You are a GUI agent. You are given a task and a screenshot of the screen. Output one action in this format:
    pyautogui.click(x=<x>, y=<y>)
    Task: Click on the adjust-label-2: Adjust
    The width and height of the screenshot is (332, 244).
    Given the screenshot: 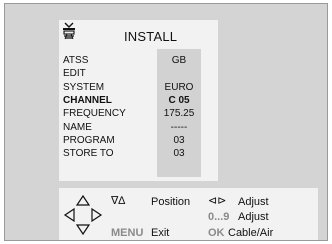 What is the action you would take?
    pyautogui.click(x=253, y=217)
    